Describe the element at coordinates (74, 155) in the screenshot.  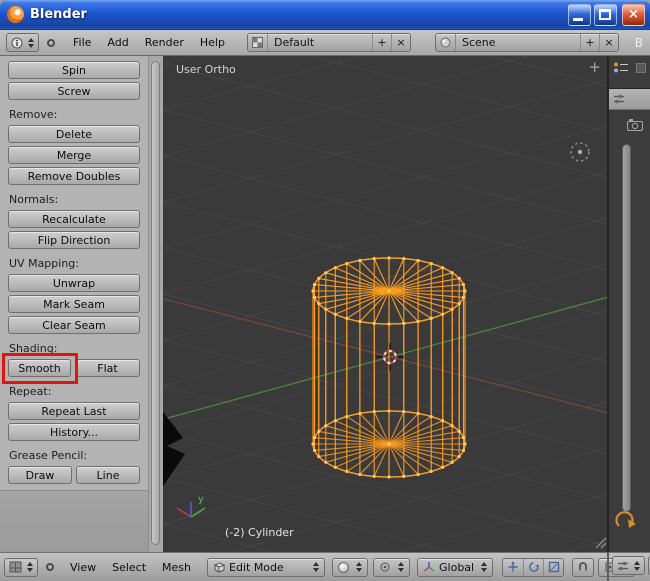
I see `tool-button-merge: Merge` at that location.